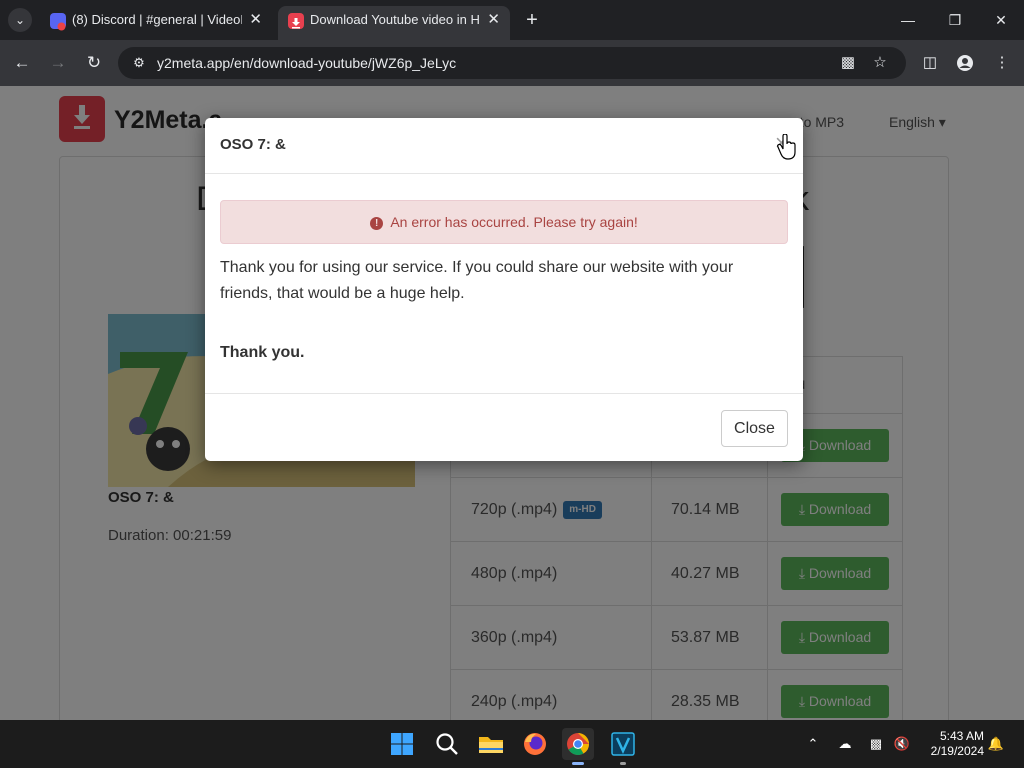  What do you see at coordinates (157, 19) in the screenshot?
I see `tab-title: (8) Discord | #general | VideoEd` at bounding box center [157, 19].